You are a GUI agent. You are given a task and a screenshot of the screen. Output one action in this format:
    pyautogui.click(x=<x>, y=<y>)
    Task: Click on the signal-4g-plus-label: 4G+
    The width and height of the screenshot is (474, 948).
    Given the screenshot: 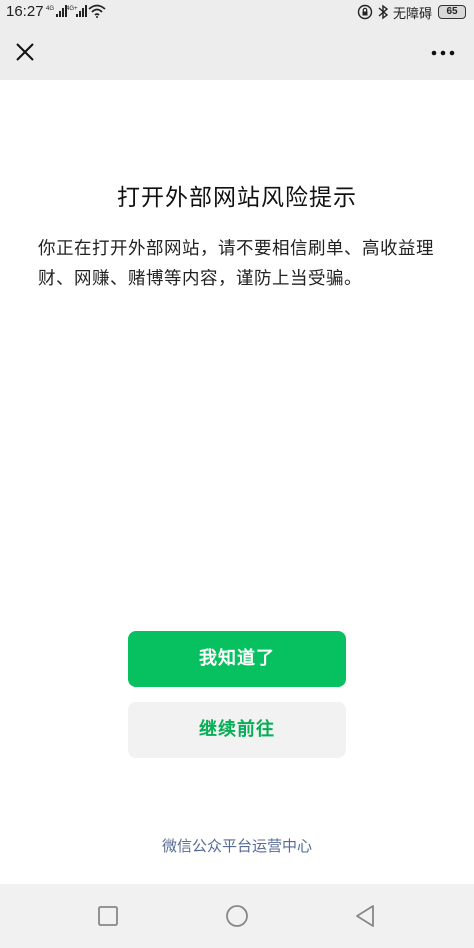 What is the action you would take?
    pyautogui.click(x=72, y=9)
    